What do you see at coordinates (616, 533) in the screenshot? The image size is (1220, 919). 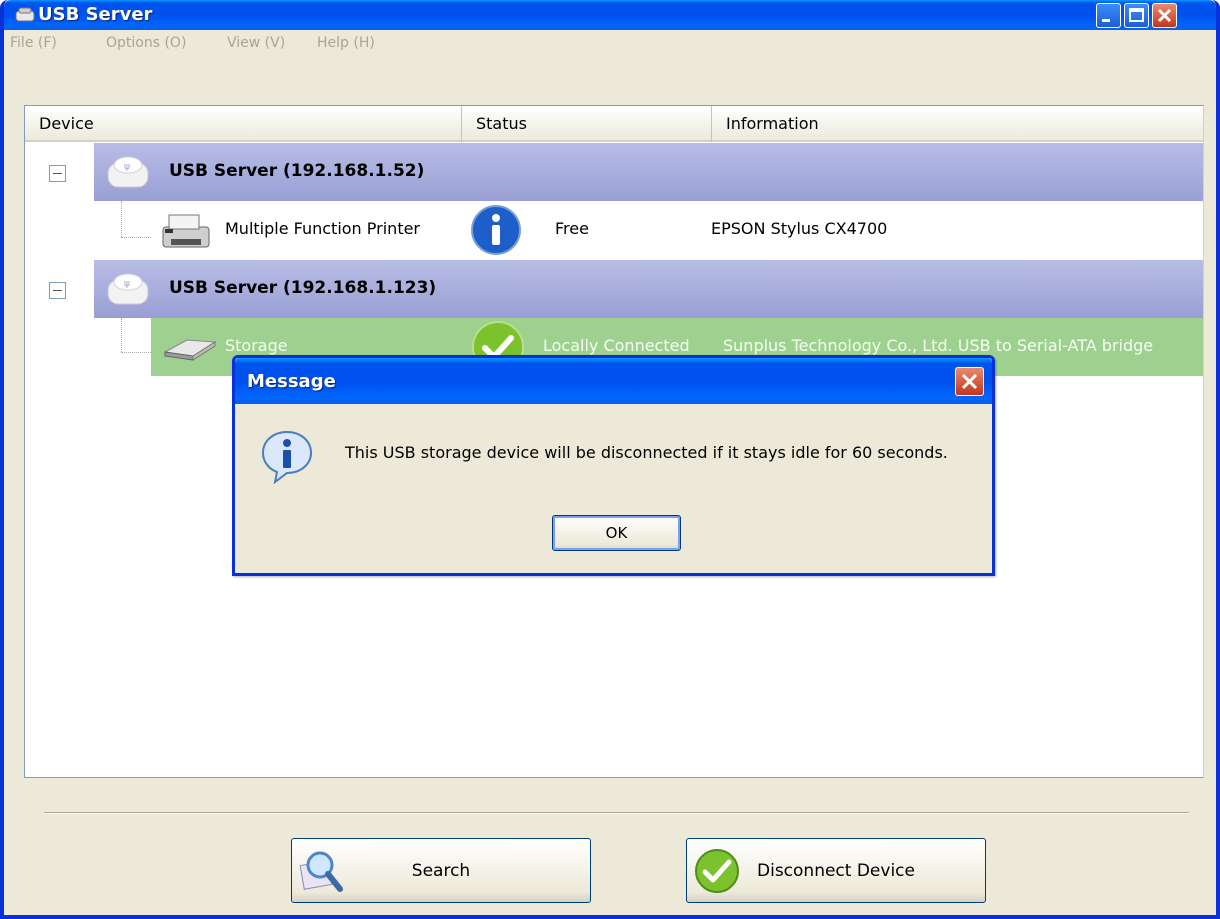 I see `ok-button: OK` at bounding box center [616, 533].